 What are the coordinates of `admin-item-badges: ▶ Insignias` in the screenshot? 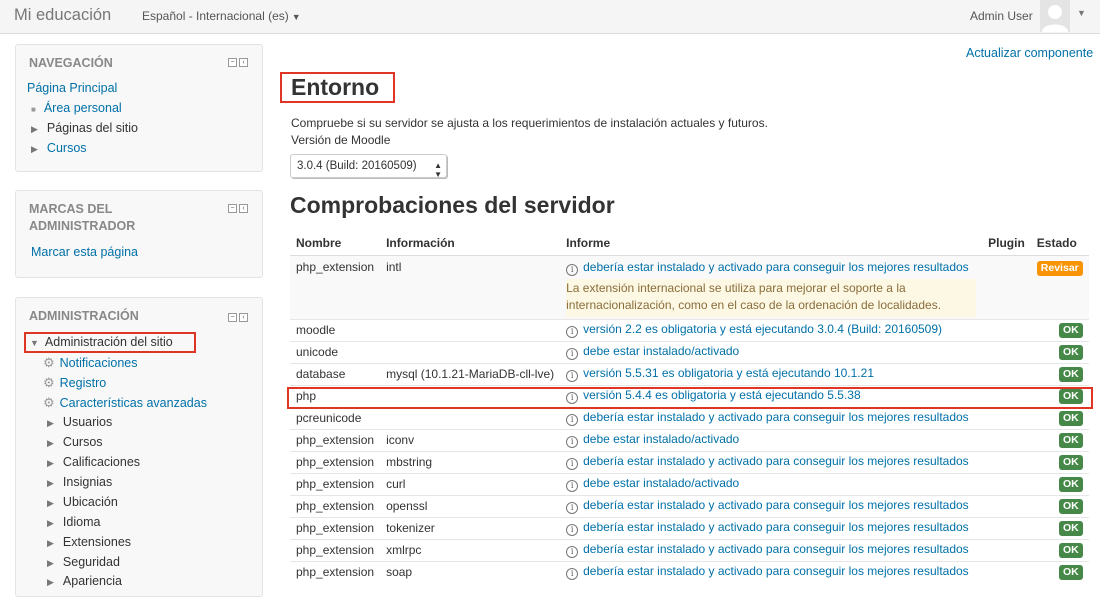 It's located at (79, 482).